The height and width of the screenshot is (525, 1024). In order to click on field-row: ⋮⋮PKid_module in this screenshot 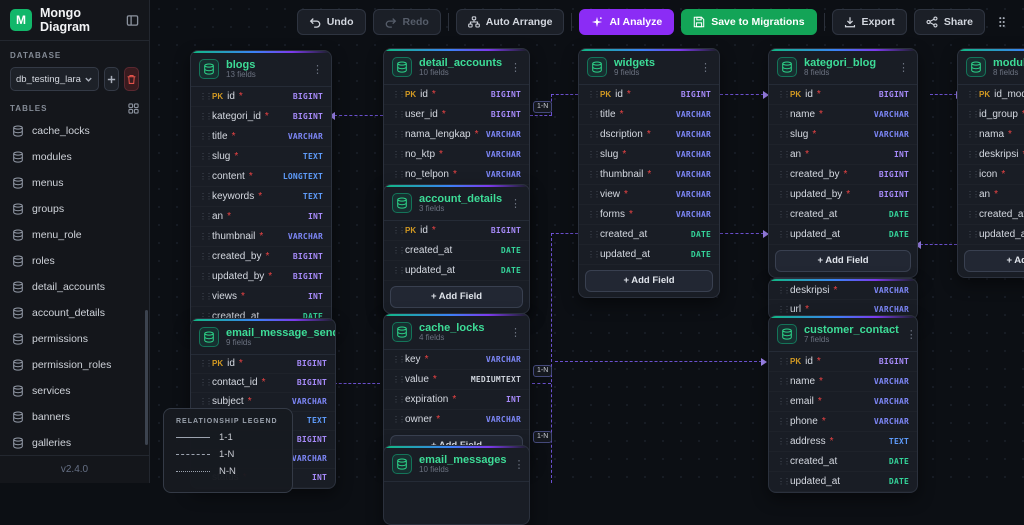, I will do `click(991, 95)`.